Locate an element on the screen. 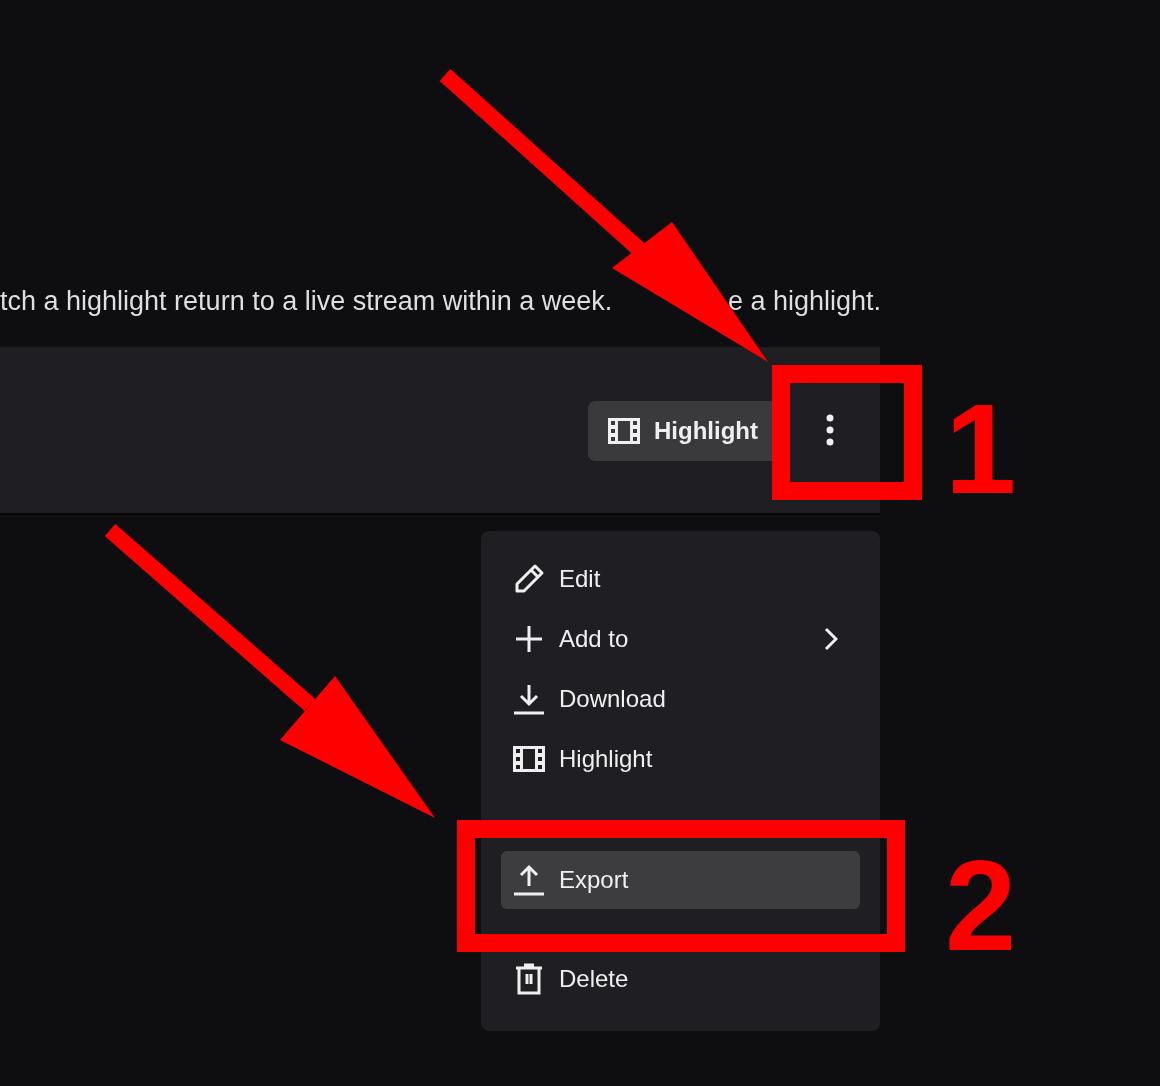 This screenshot has width=1160, height=1086. menu-item: Export is located at coordinates (680, 880).